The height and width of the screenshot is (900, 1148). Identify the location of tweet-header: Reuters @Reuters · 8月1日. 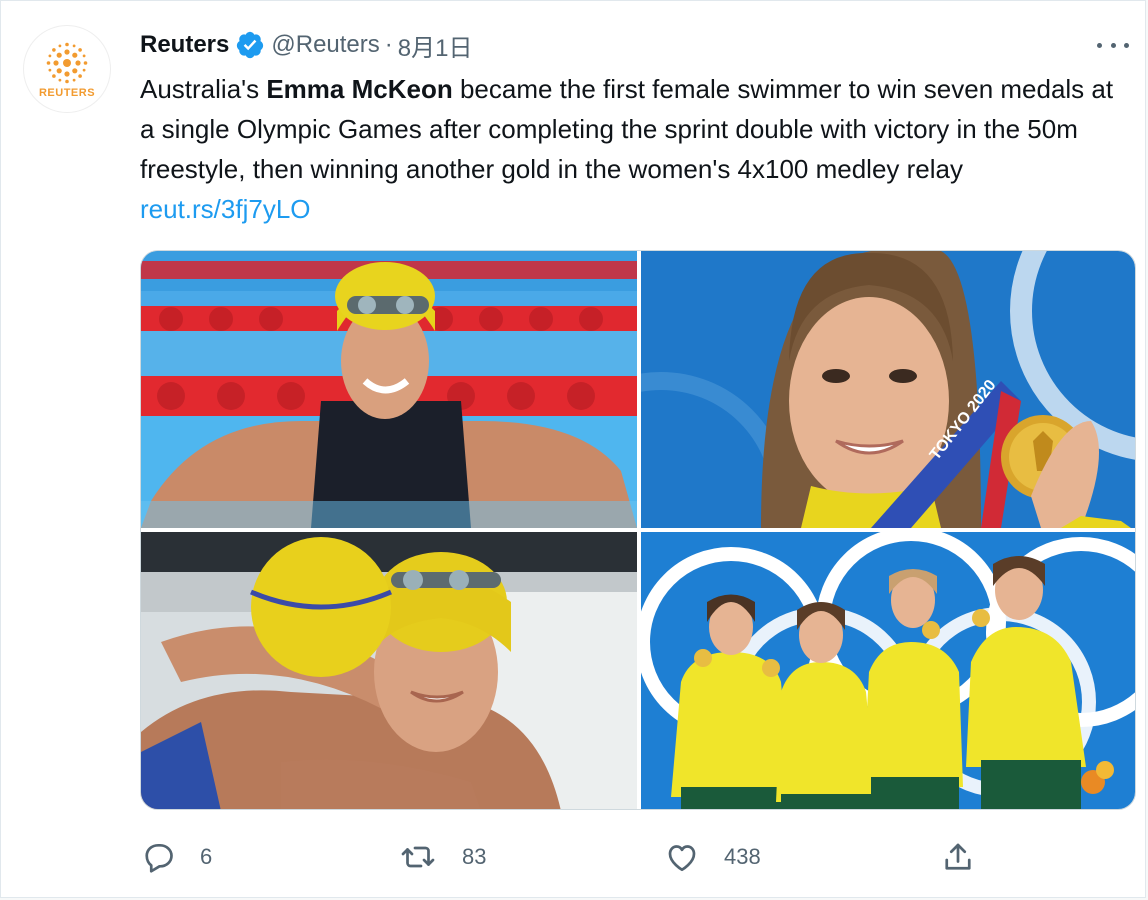
(306, 45).